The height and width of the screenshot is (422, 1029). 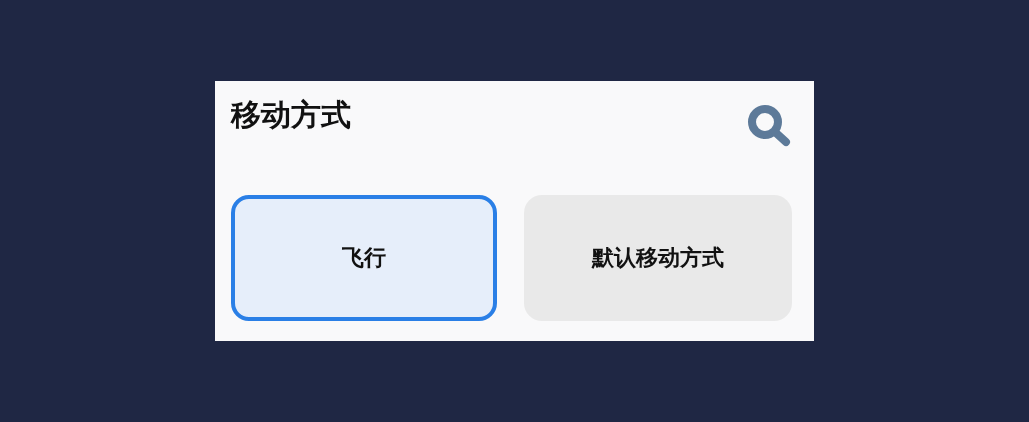 I want to click on option-button: 飞行, so click(x=363, y=258).